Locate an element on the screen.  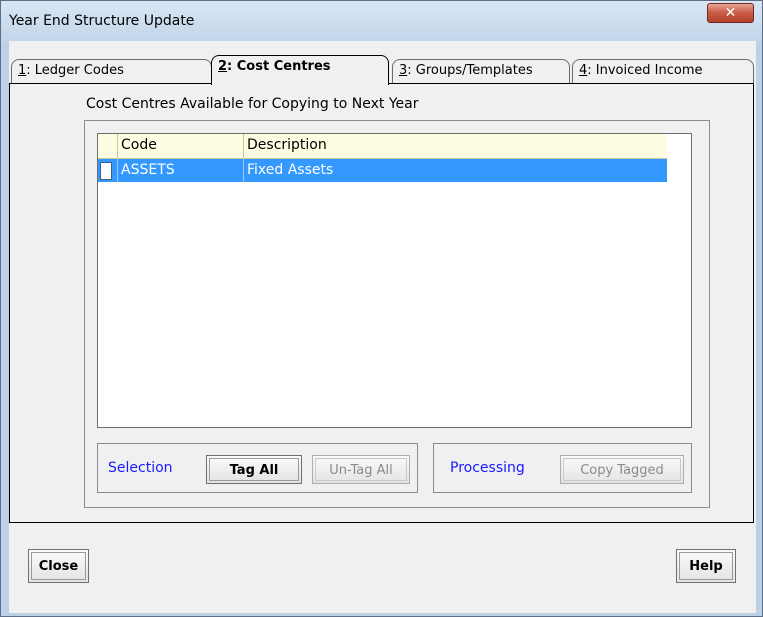
tab-label: : Ledger Codes is located at coordinates (75, 70).